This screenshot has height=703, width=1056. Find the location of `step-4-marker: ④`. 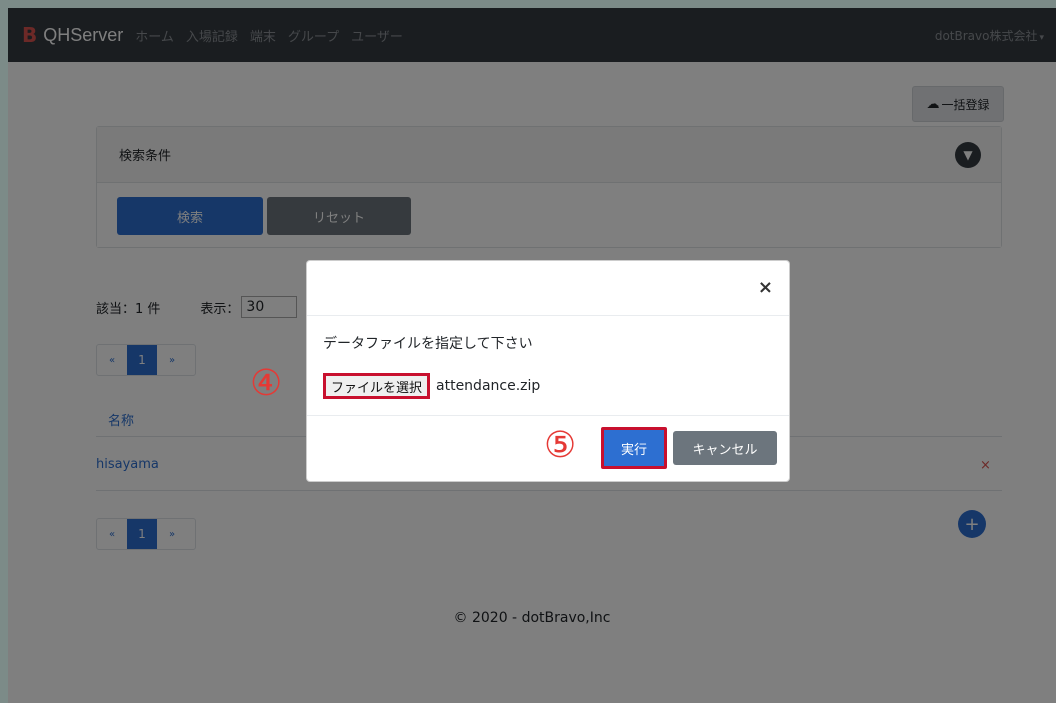

step-4-marker: ④ is located at coordinates (266, 383).